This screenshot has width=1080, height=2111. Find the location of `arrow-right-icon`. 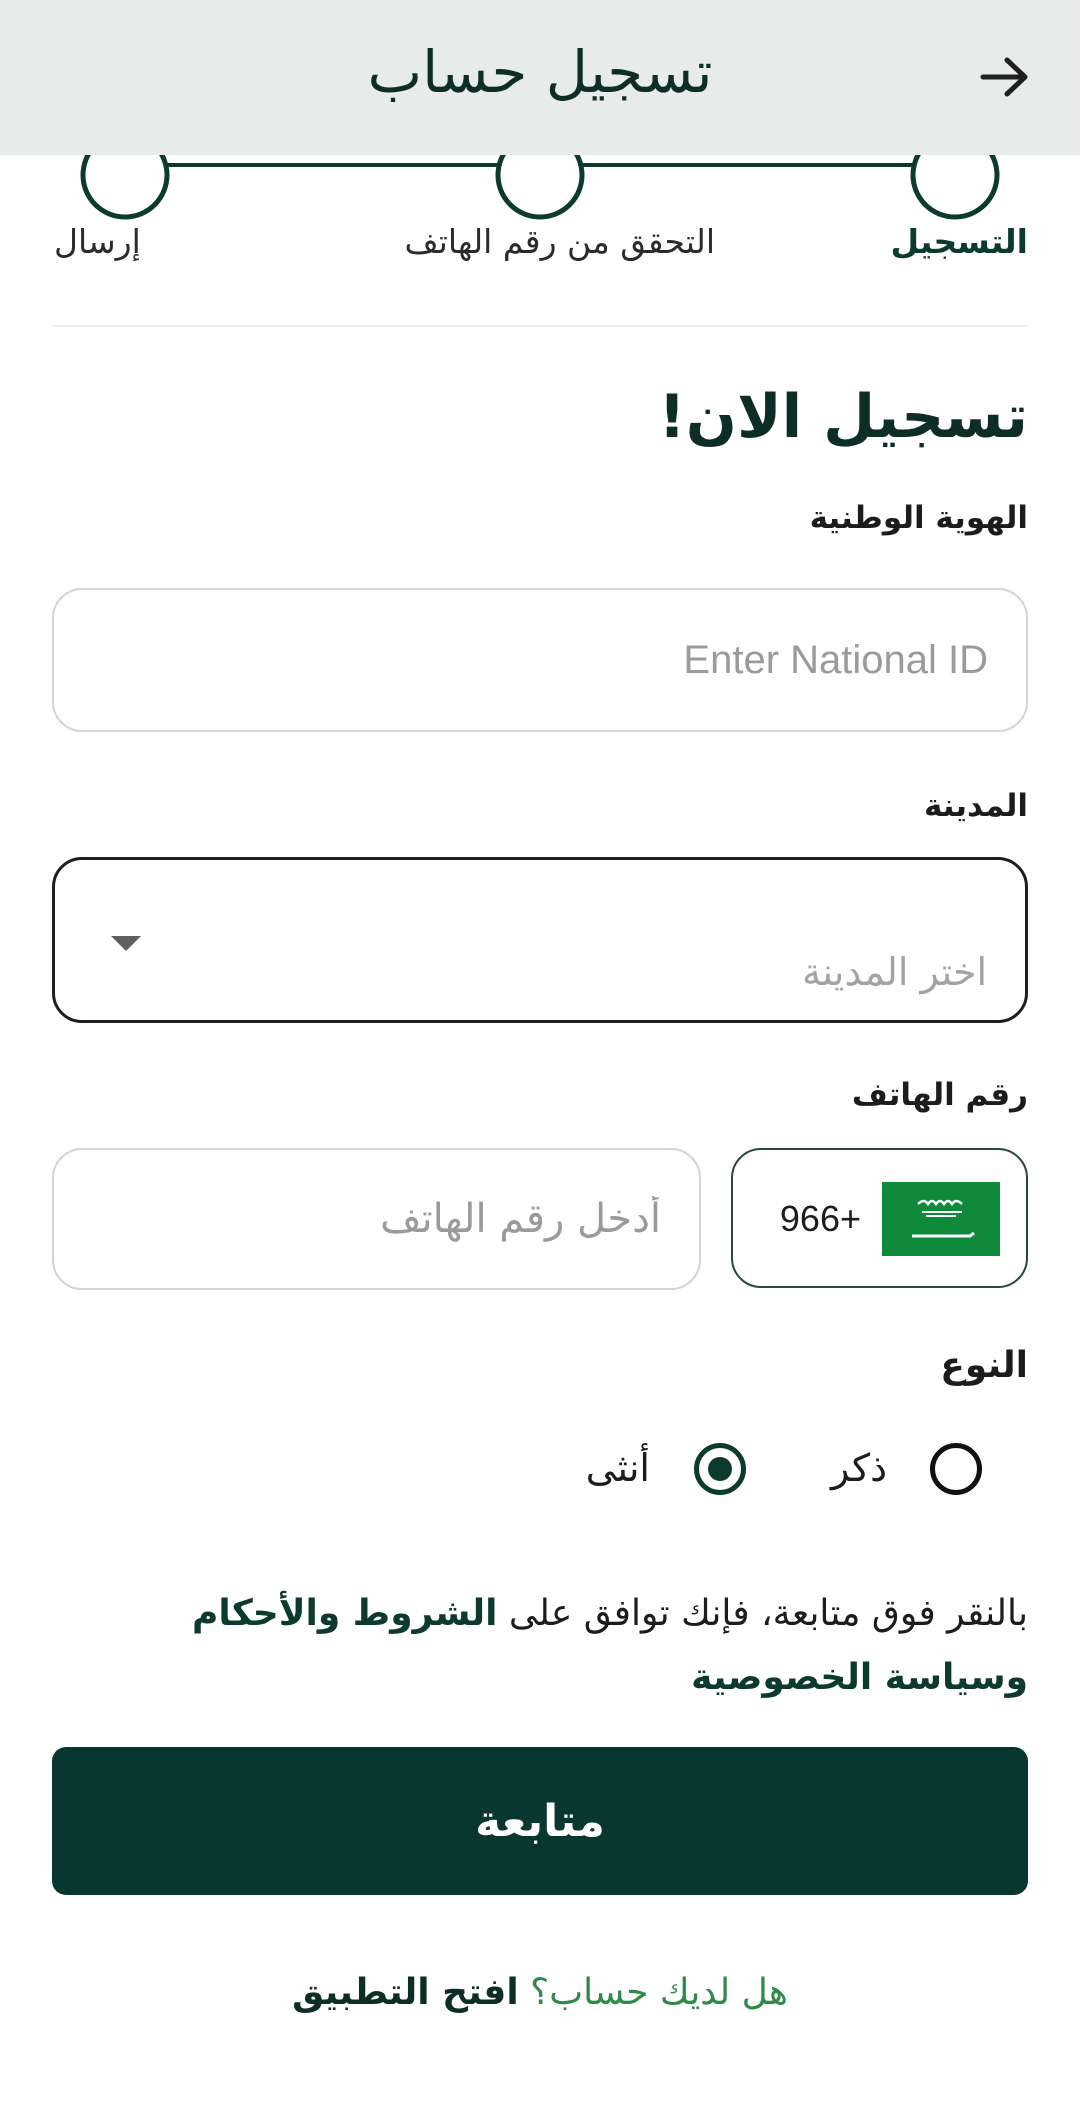

arrow-right-icon is located at coordinates (1004, 77).